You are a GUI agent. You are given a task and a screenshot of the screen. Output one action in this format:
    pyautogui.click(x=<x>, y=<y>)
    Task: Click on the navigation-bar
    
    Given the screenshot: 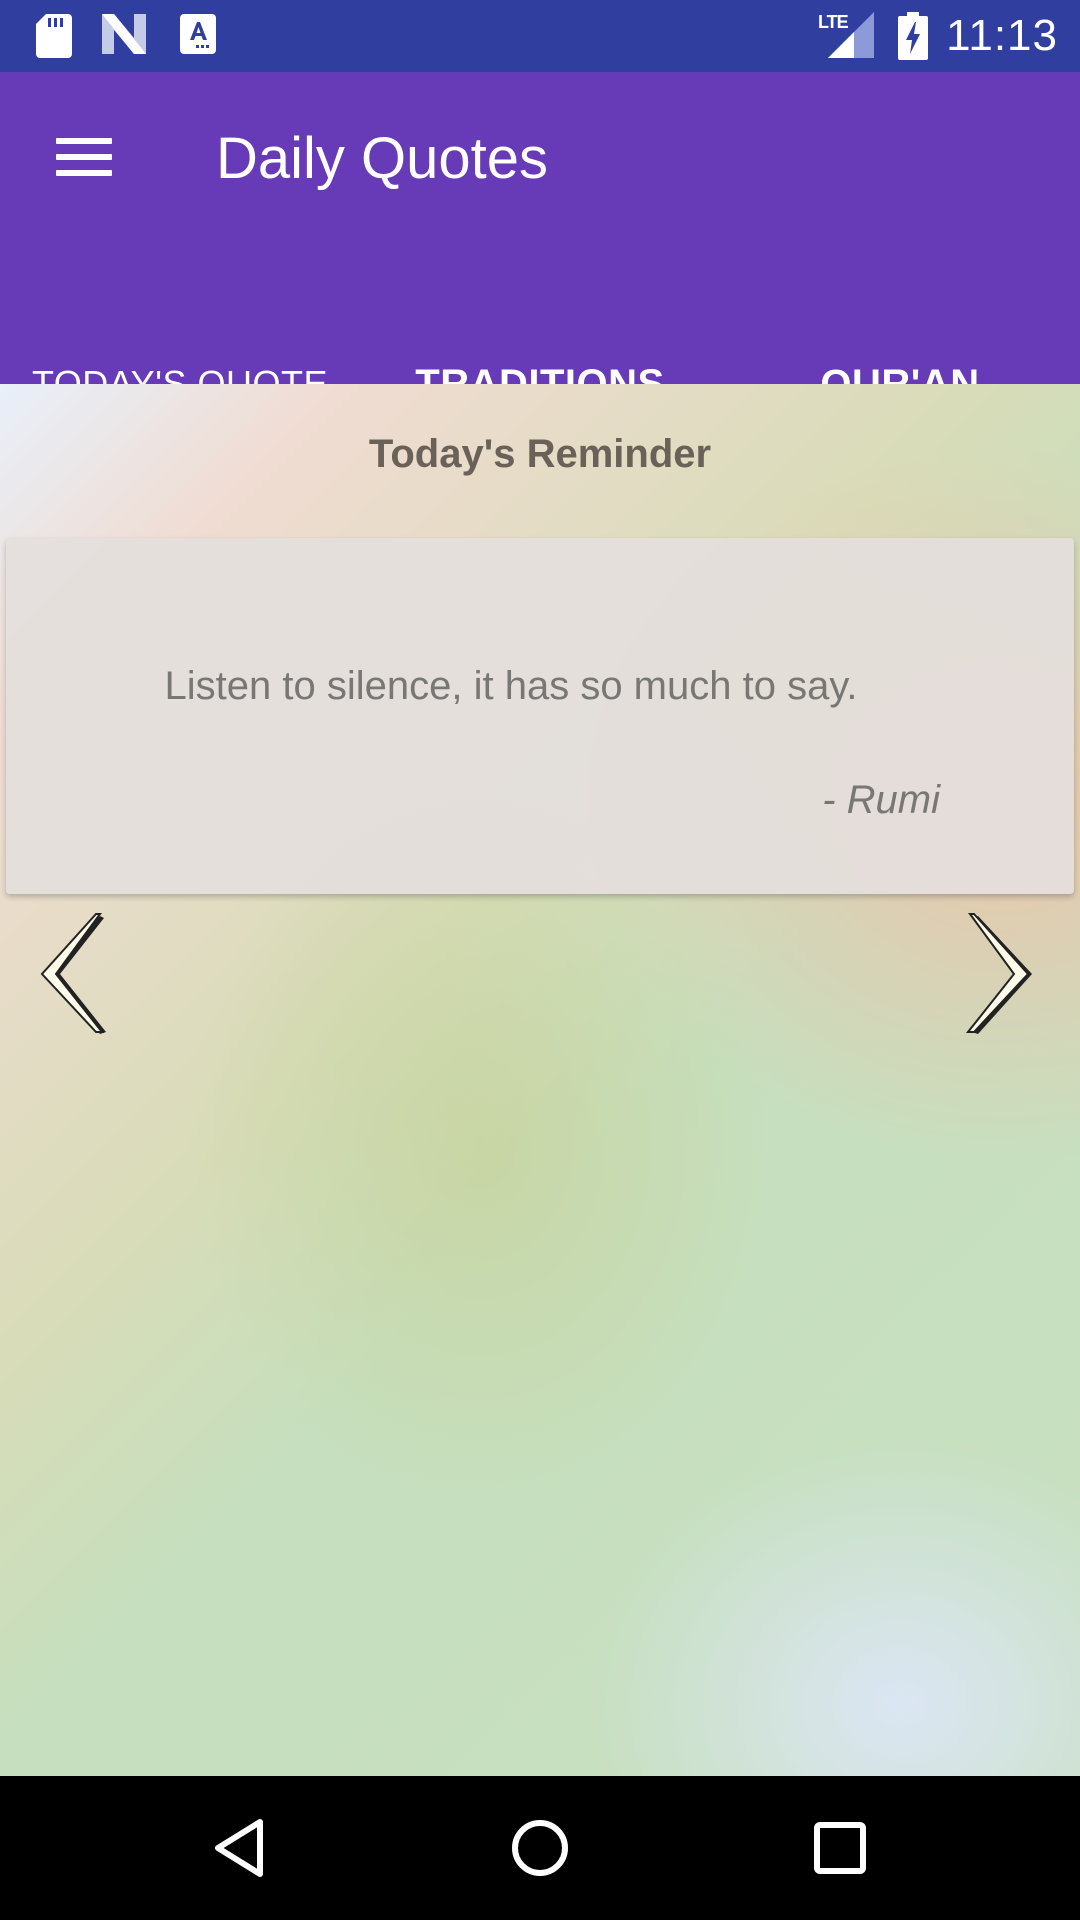 What is the action you would take?
    pyautogui.click(x=540, y=1848)
    